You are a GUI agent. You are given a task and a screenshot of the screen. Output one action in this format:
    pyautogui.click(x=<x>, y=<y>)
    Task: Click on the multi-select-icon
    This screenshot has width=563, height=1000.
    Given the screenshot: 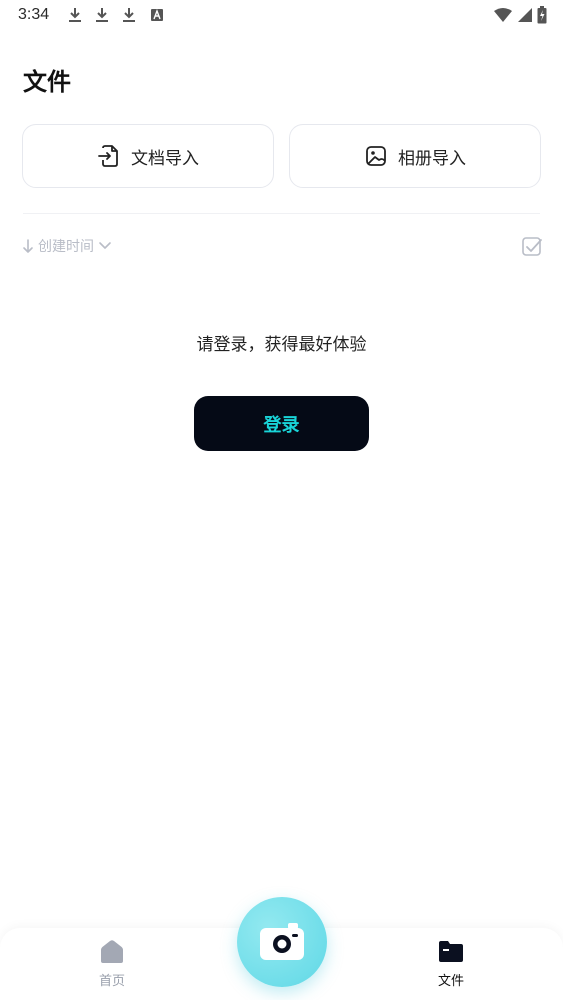 What is the action you would take?
    pyautogui.click(x=532, y=247)
    